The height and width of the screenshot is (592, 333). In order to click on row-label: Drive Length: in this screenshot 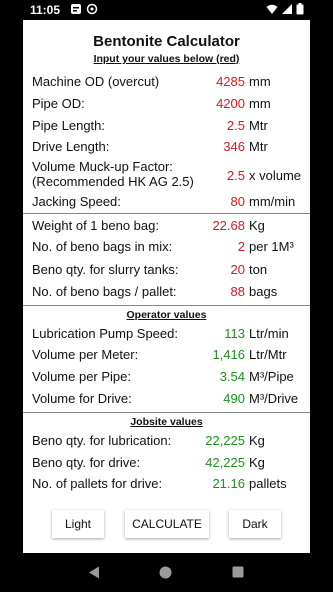, I will do `click(71, 146)`.